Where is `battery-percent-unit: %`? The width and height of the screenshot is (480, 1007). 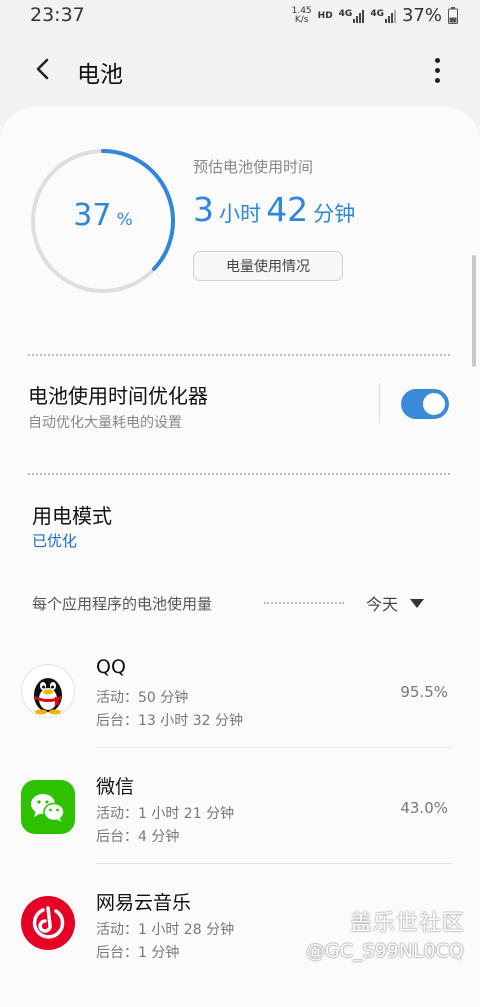 battery-percent-unit: % is located at coordinates (124, 220).